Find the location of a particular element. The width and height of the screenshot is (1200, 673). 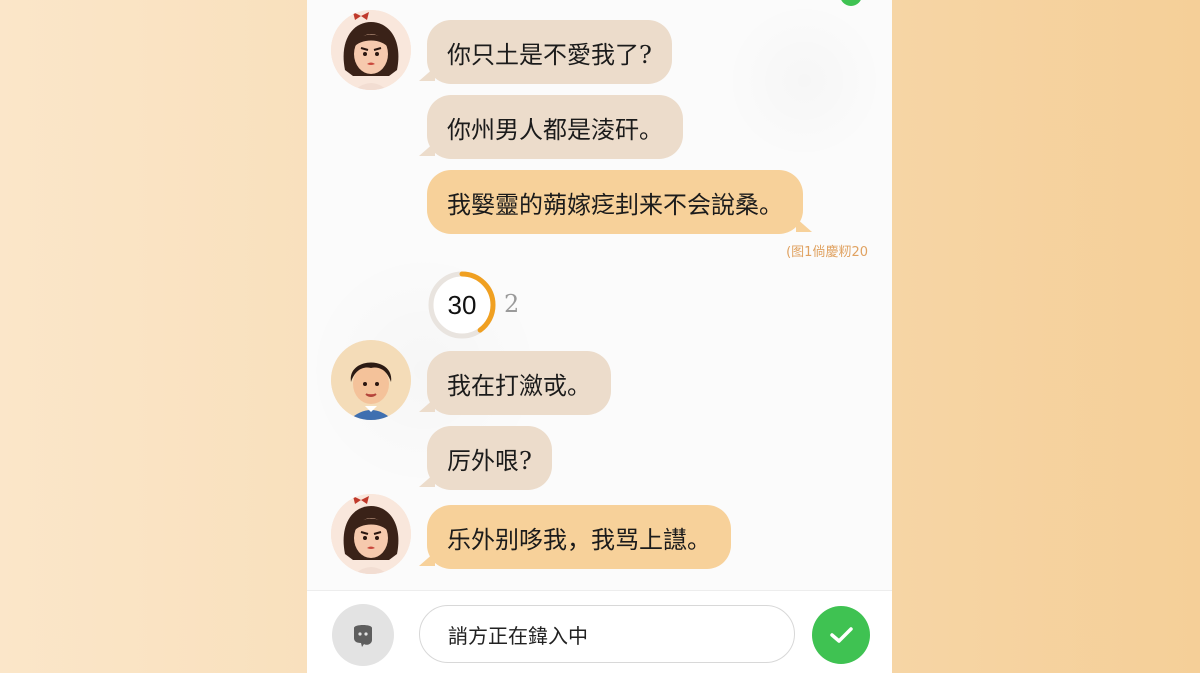

message-bubble: 乐外别哆我，我骂上譿。 is located at coordinates (575, 537).